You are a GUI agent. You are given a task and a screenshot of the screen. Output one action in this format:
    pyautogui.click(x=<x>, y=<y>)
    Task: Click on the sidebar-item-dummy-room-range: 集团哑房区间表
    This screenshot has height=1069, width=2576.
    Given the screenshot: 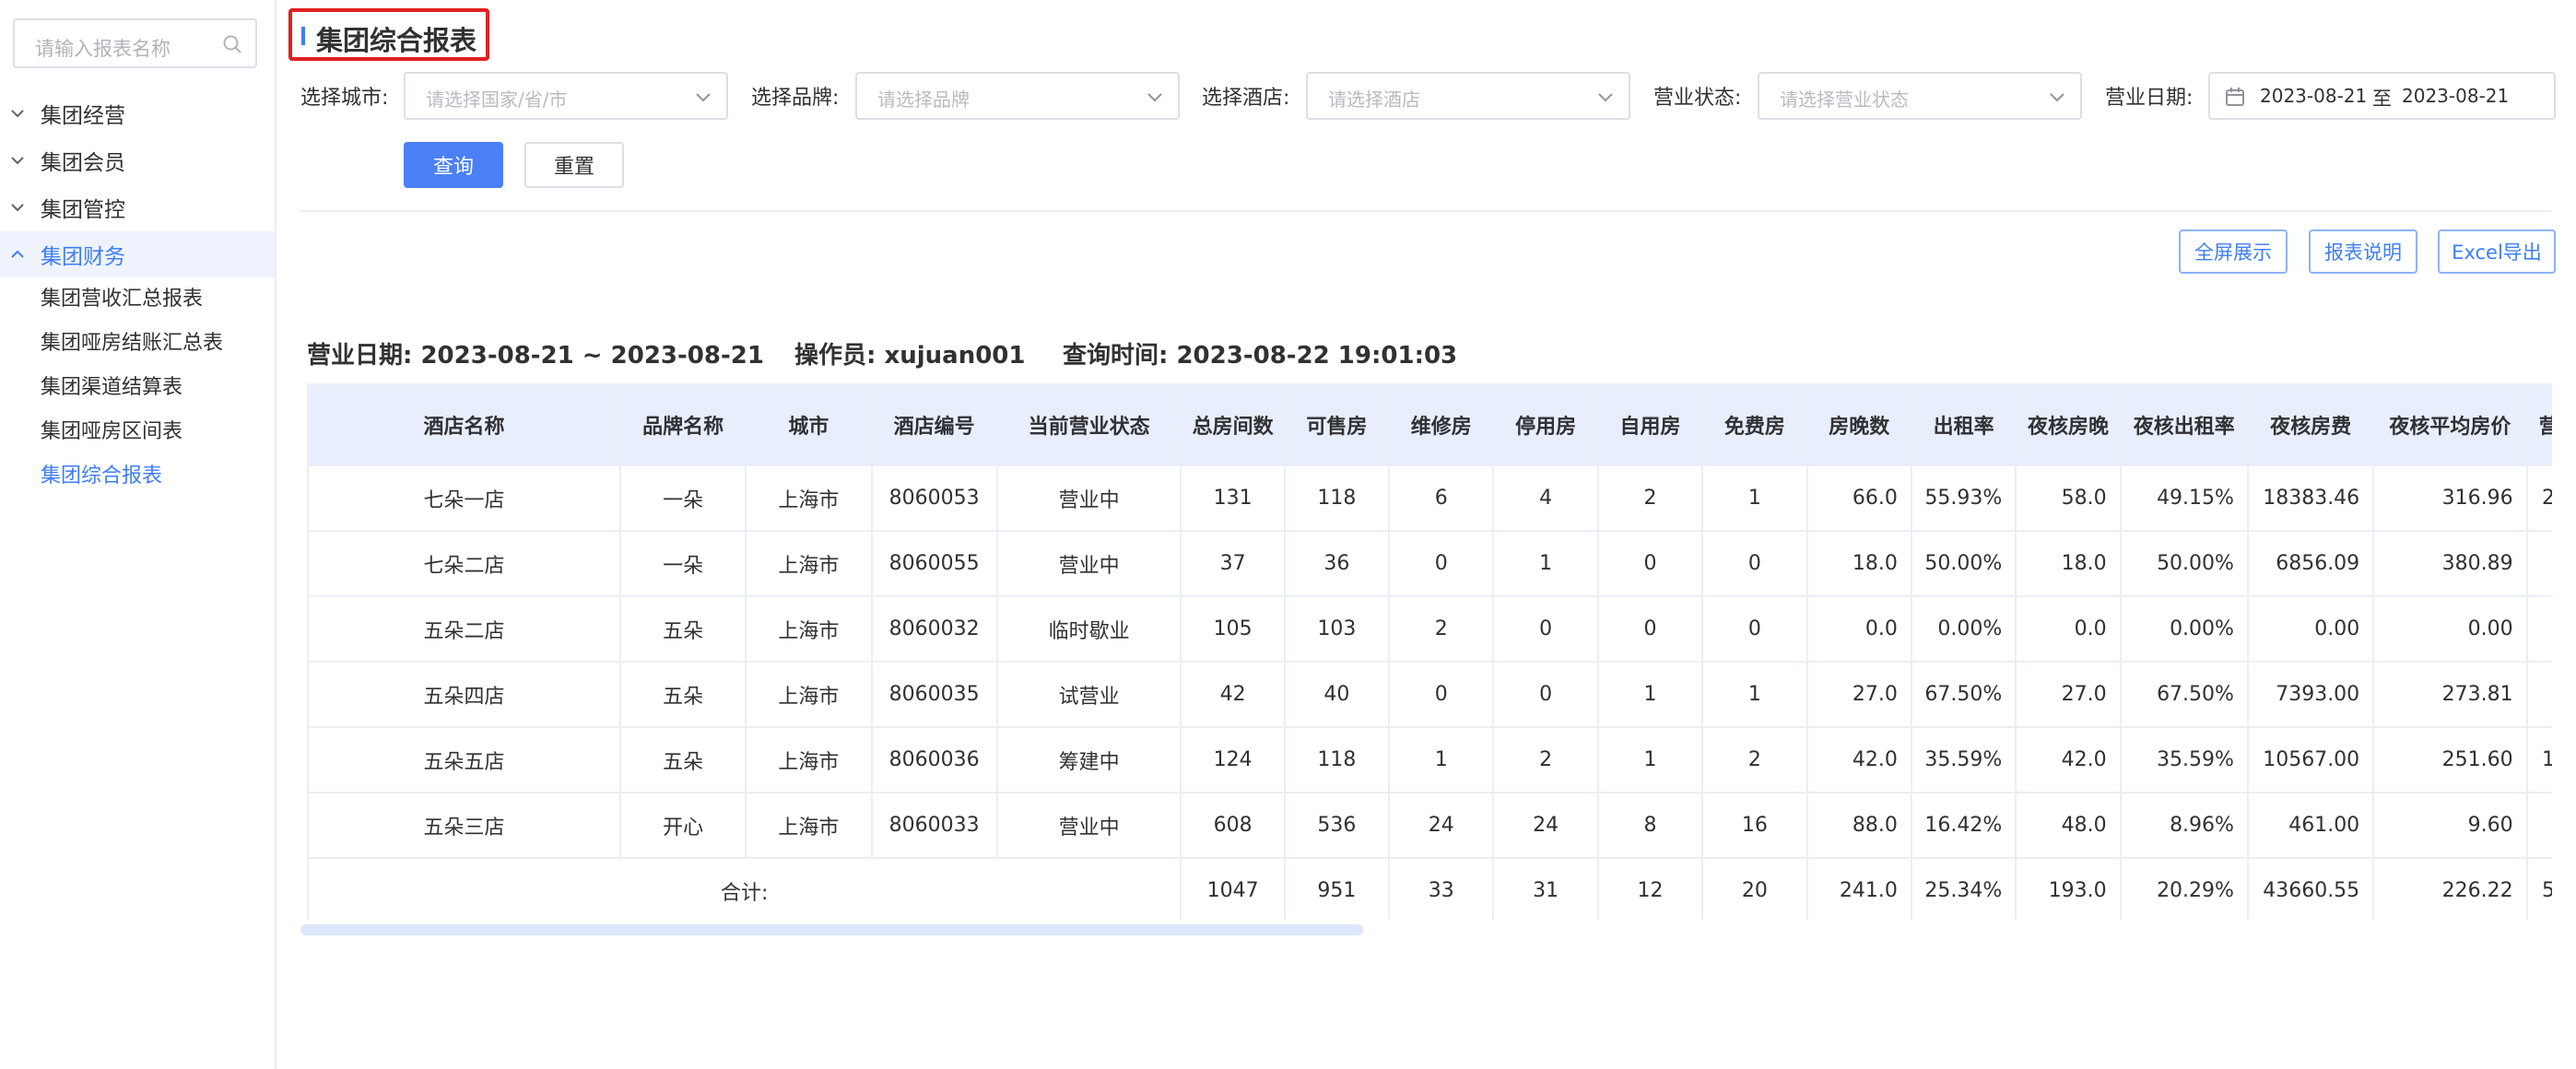 What is the action you would take?
    pyautogui.click(x=112, y=433)
    